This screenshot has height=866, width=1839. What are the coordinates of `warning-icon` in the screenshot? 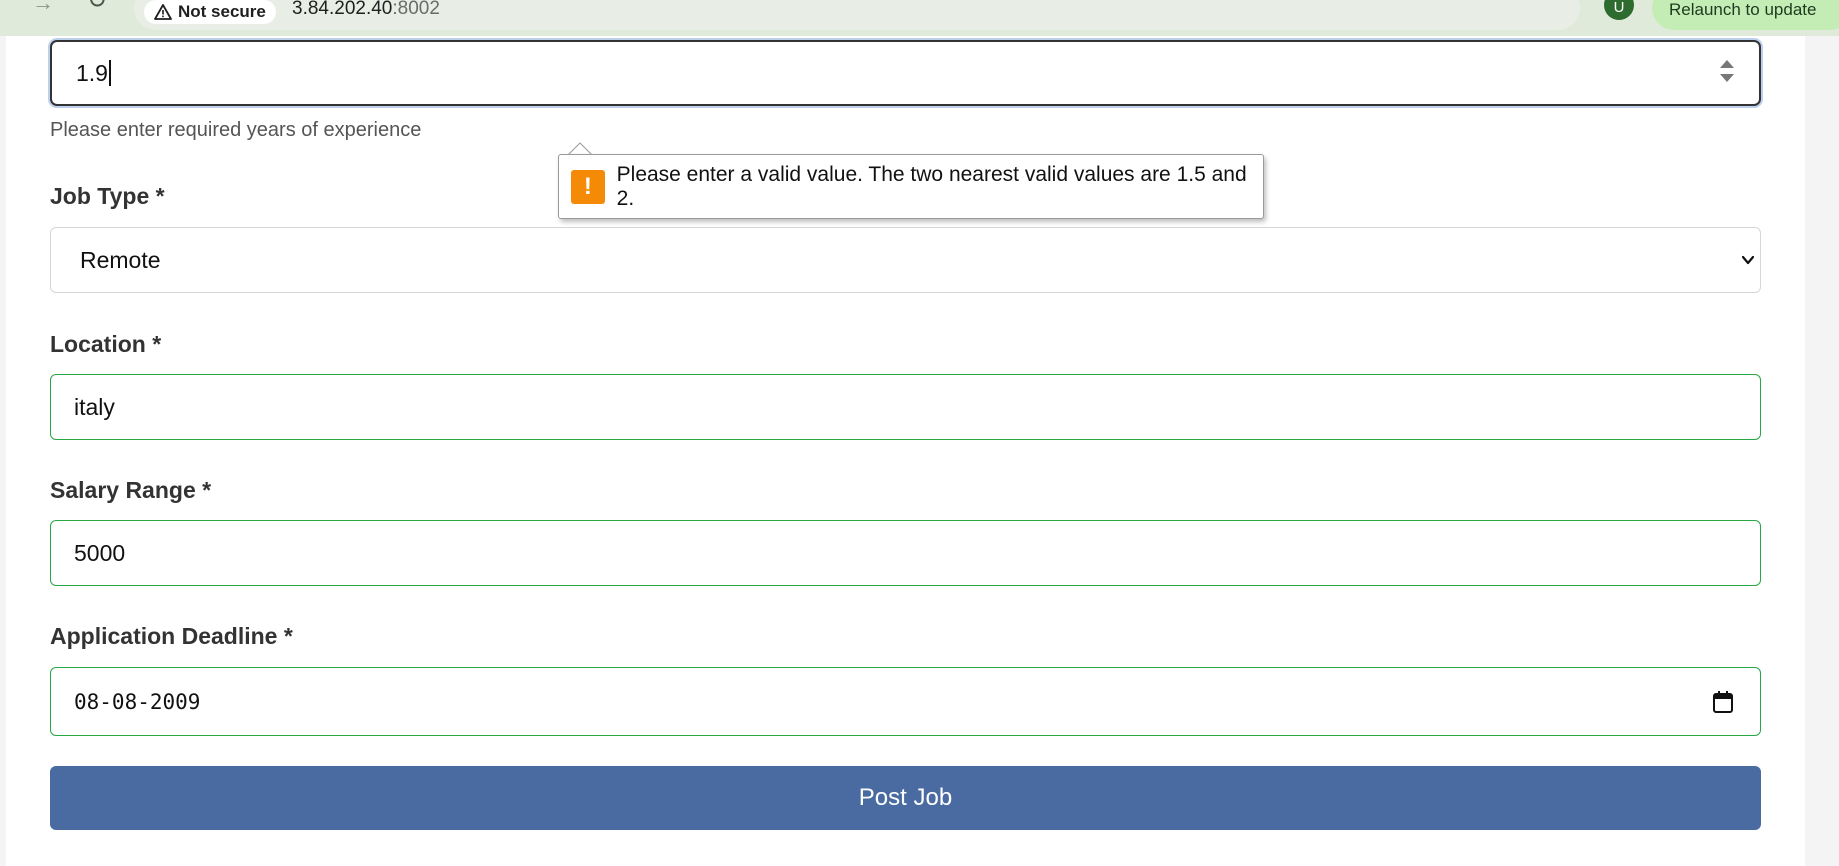 It's located at (163, 12).